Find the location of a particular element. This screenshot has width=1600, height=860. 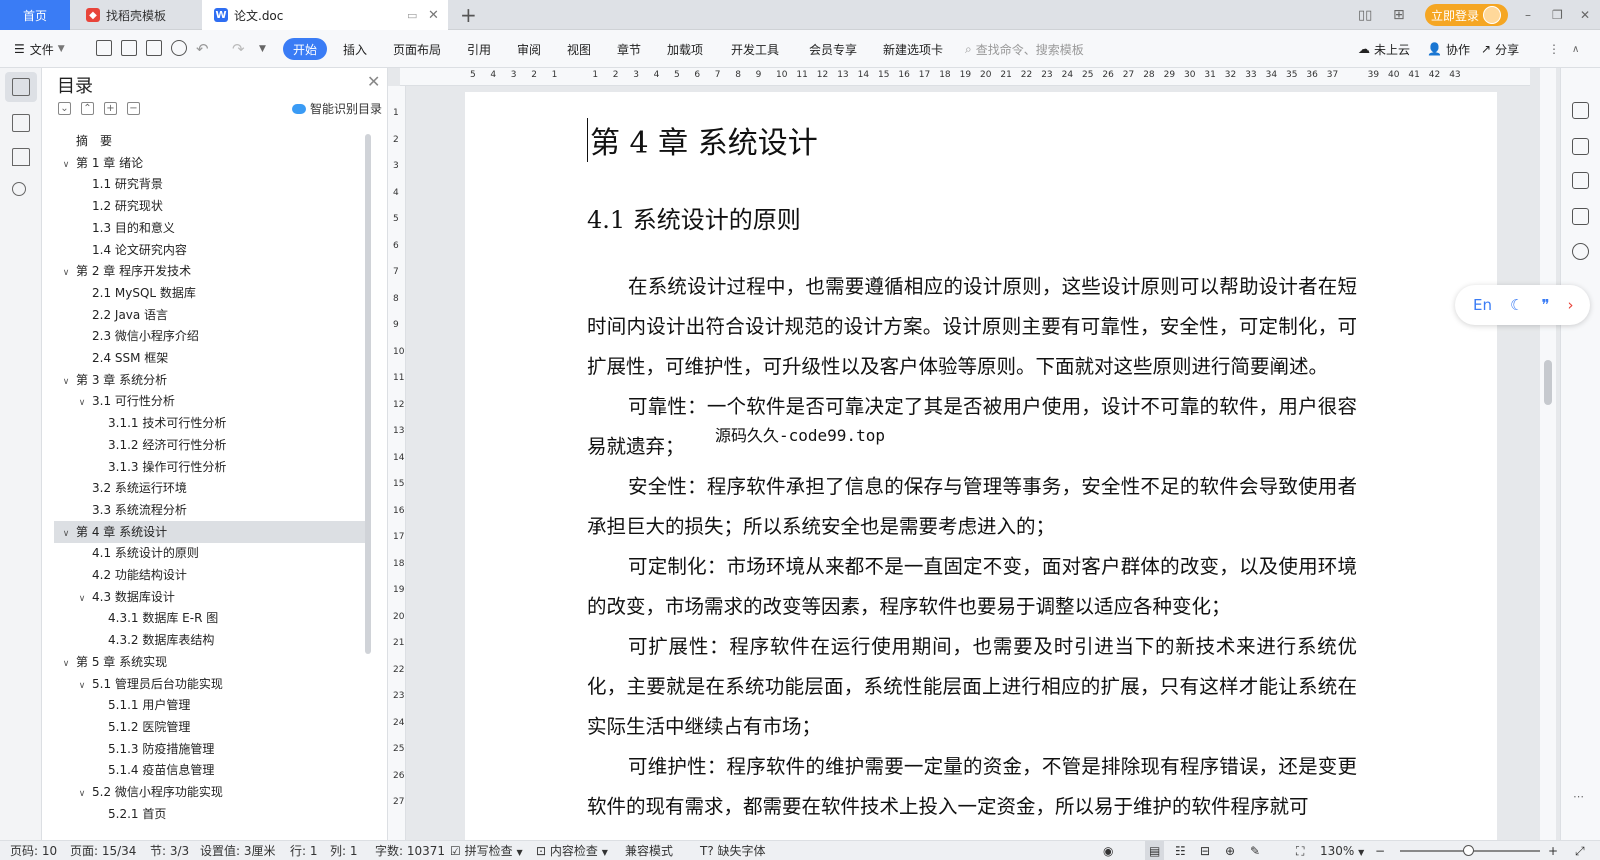

toc-item: ∨ 第 1 章 绪论 is located at coordinates (210, 163).